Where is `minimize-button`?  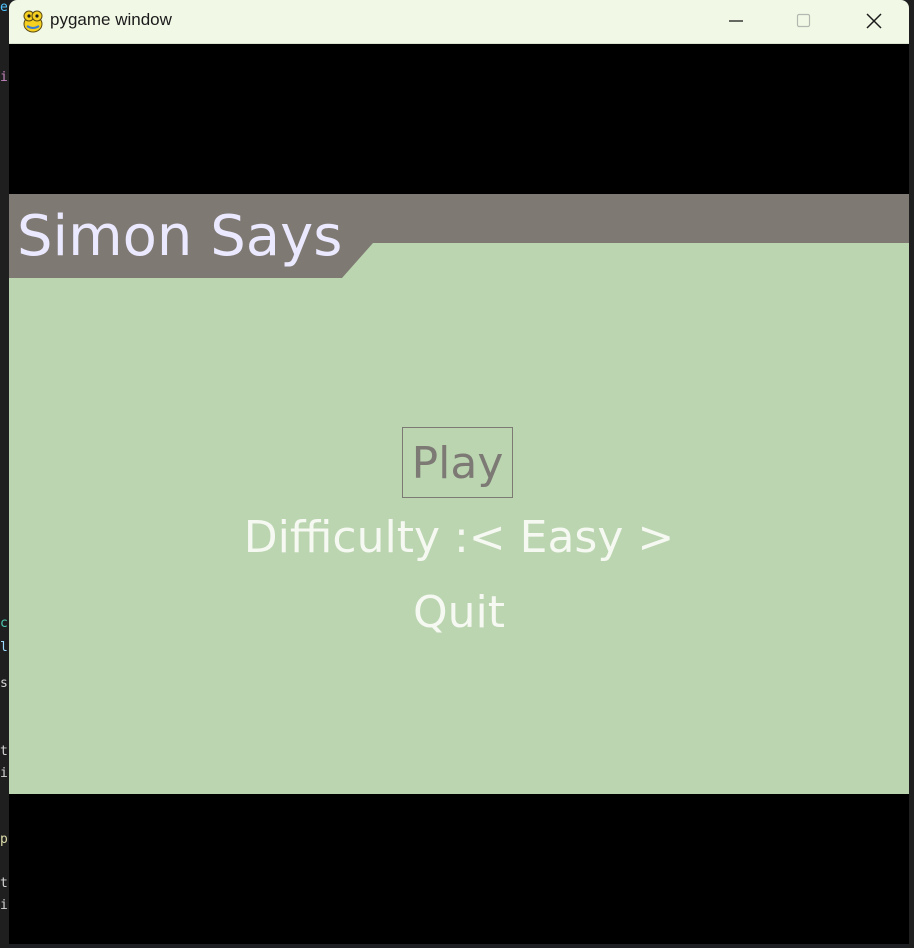
minimize-button is located at coordinates (735, 21).